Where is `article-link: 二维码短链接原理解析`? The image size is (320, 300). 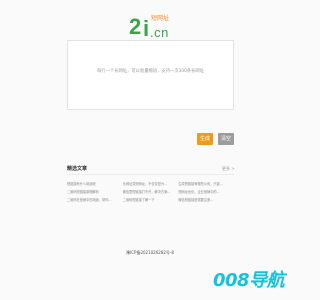
article-link: 二维码短链接原理解析 is located at coordinates (95, 192).